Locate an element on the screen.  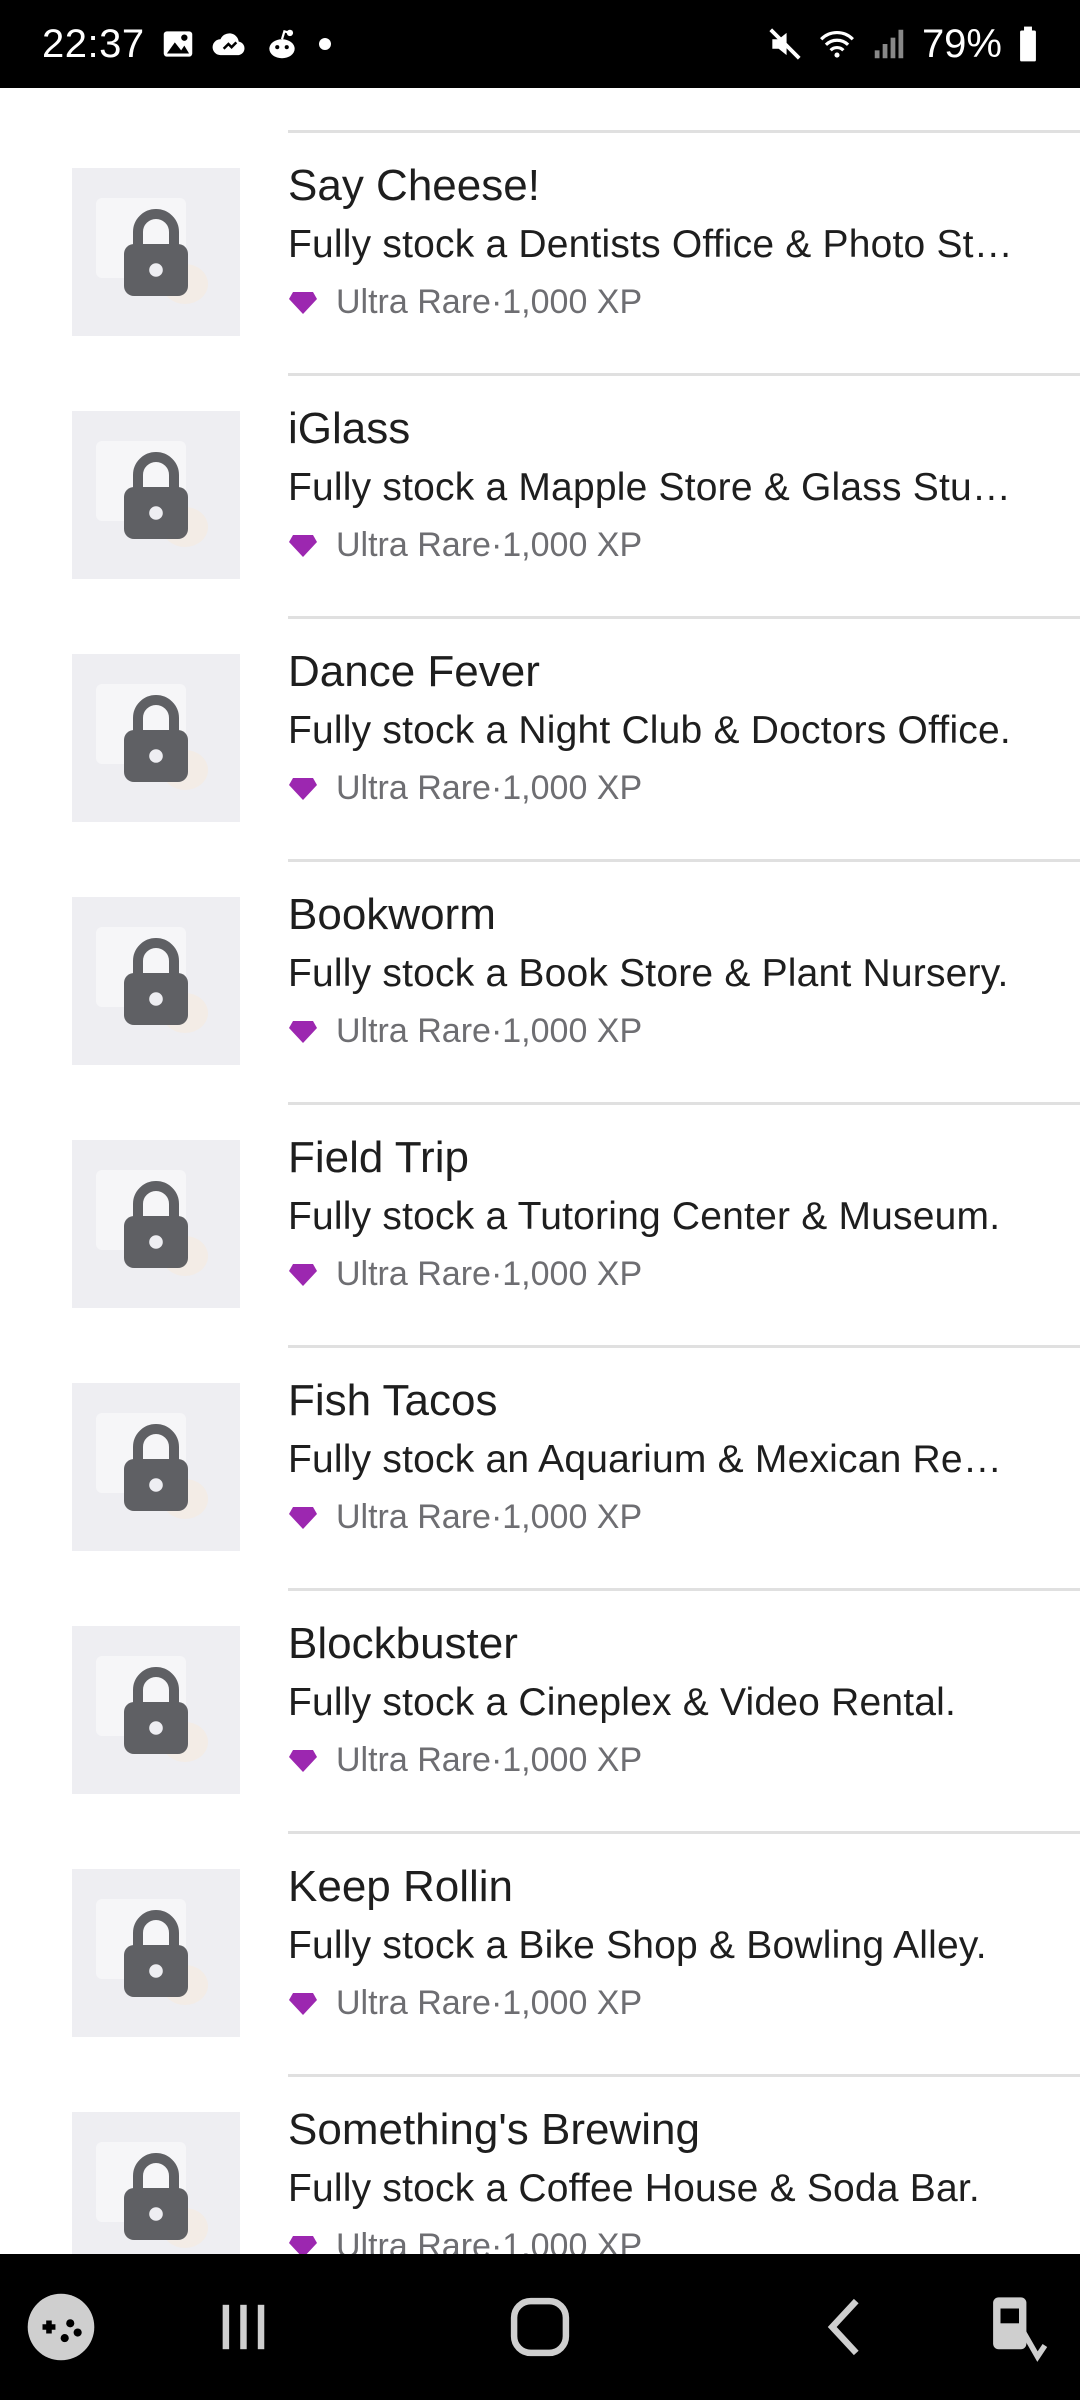
home-button is located at coordinates (540, 2327).